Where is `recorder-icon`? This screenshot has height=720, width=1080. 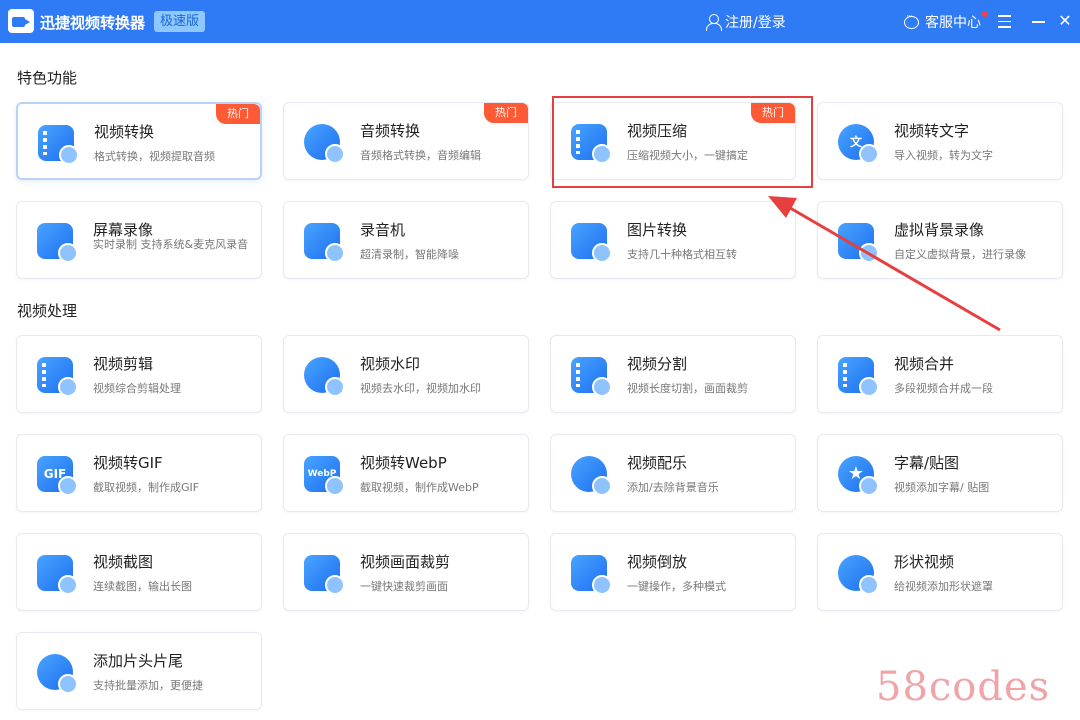 recorder-icon is located at coordinates (324, 243).